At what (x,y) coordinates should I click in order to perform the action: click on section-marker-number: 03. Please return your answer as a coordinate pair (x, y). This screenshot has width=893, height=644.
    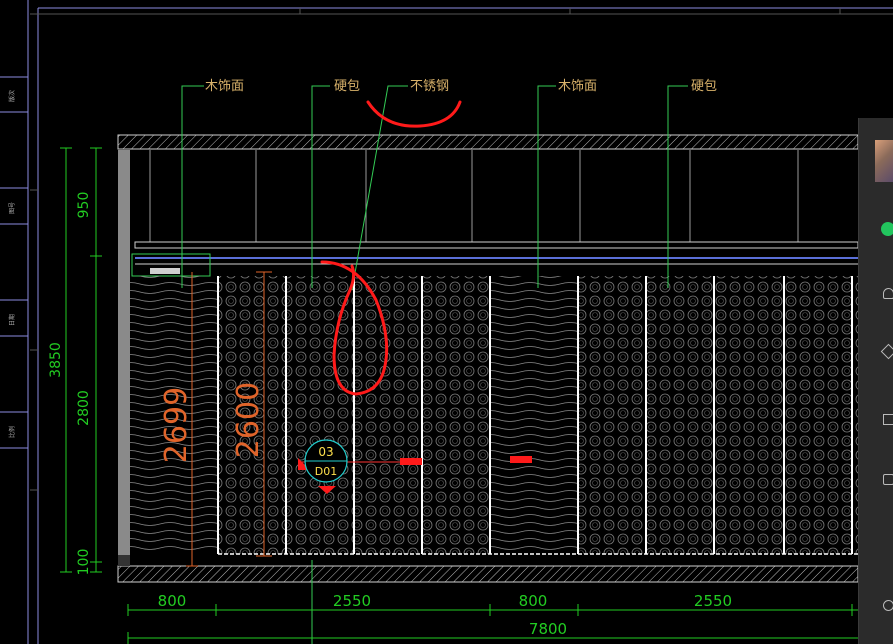
    Looking at the image, I should click on (325, 452).